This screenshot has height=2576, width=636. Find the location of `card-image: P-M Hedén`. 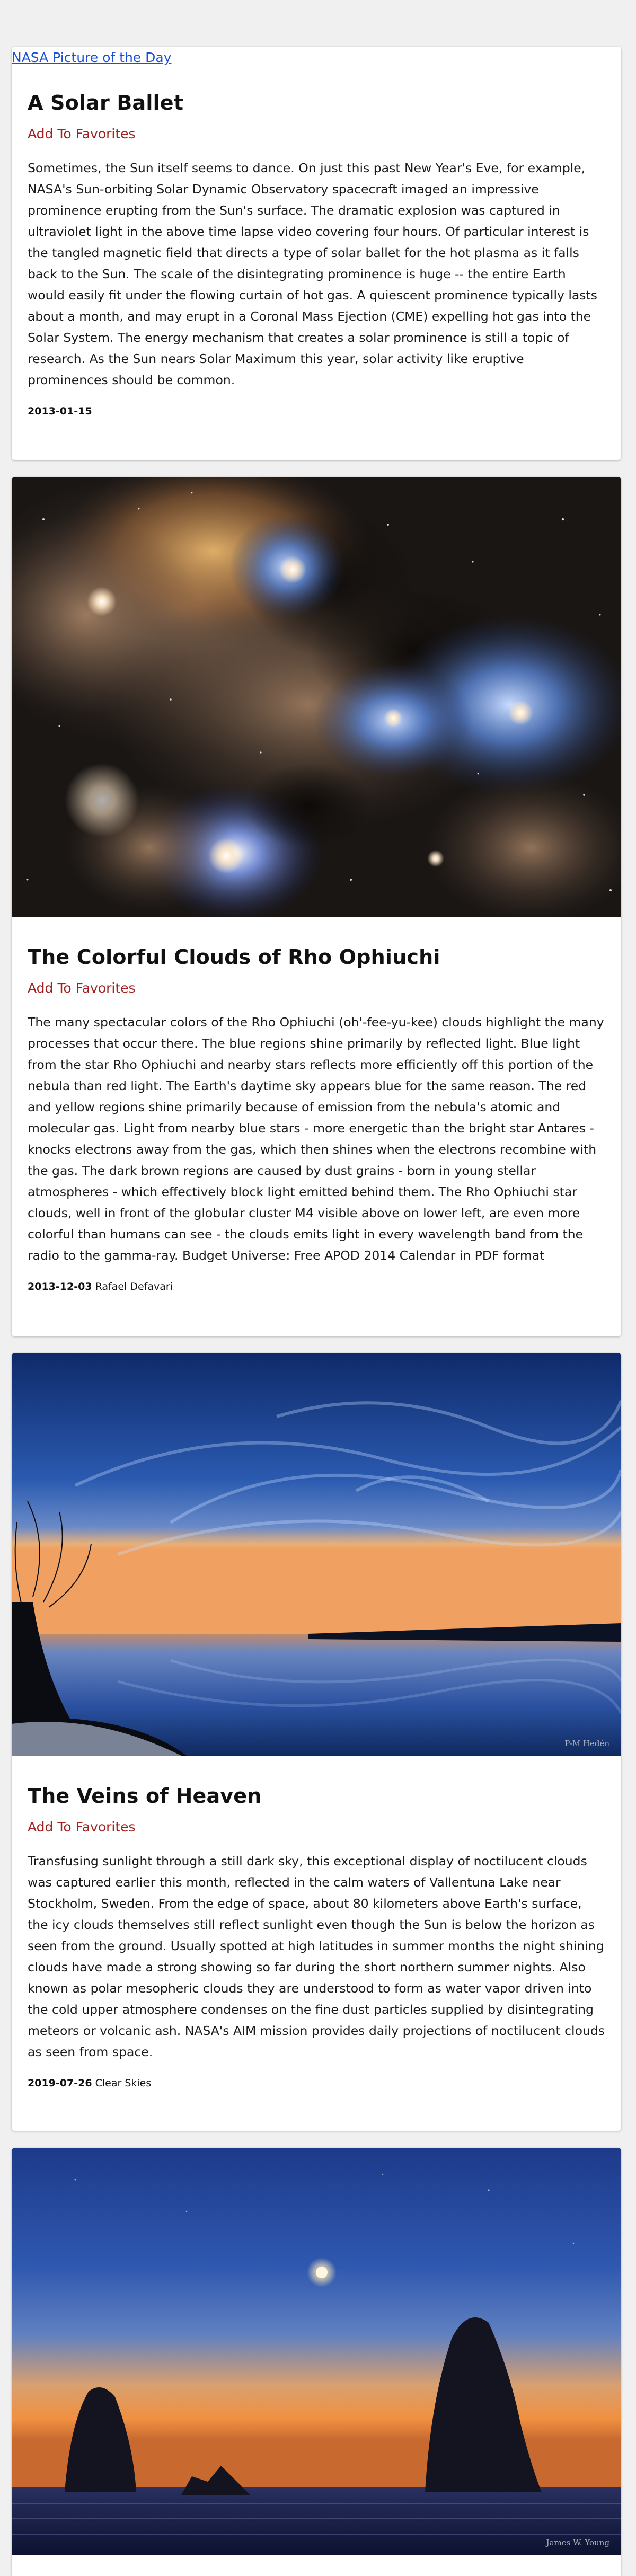

card-image: P-M Hedén is located at coordinates (317, 1554).